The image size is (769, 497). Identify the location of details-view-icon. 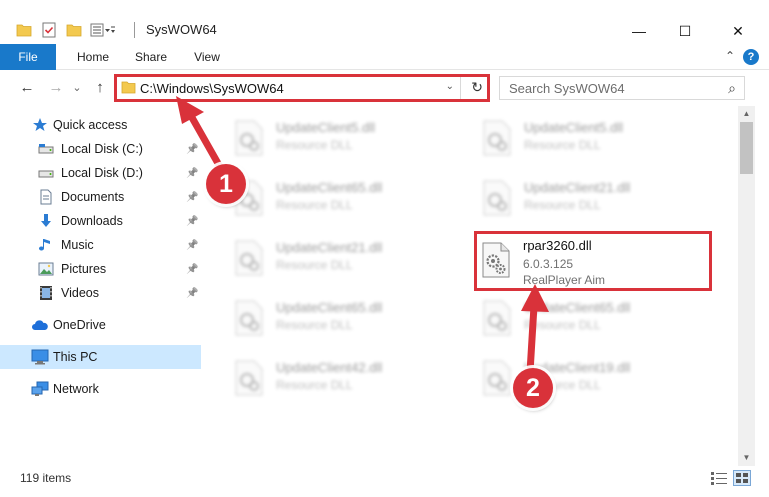
(719, 478).